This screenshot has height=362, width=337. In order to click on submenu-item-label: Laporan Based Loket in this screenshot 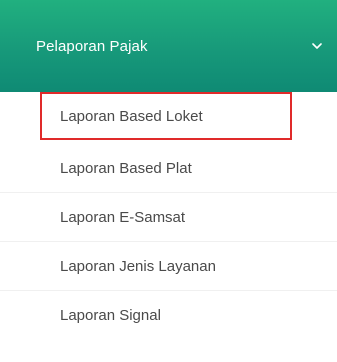, I will do `click(131, 116)`.